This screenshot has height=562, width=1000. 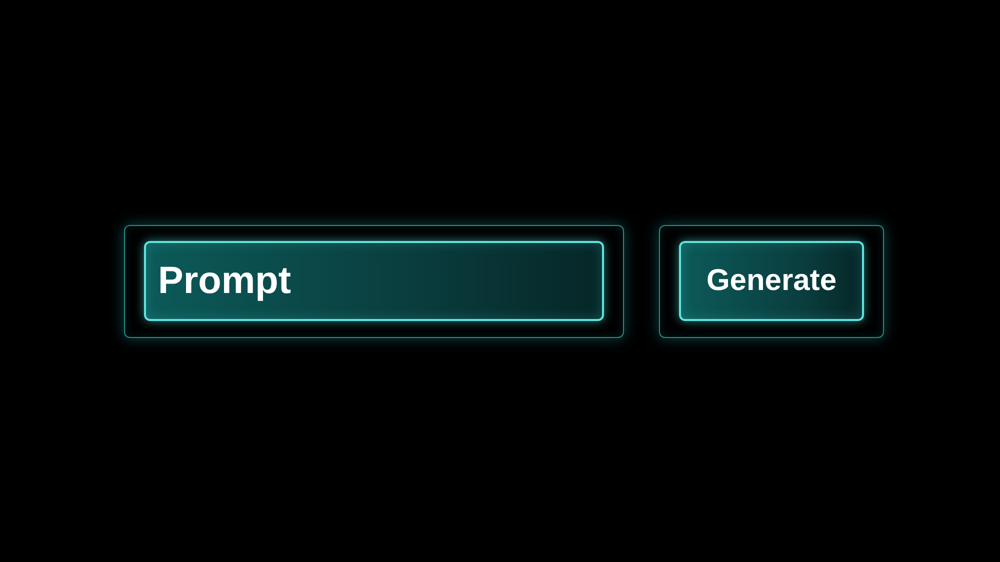 What do you see at coordinates (771, 281) in the screenshot?
I see `generate-button: Generate` at bounding box center [771, 281].